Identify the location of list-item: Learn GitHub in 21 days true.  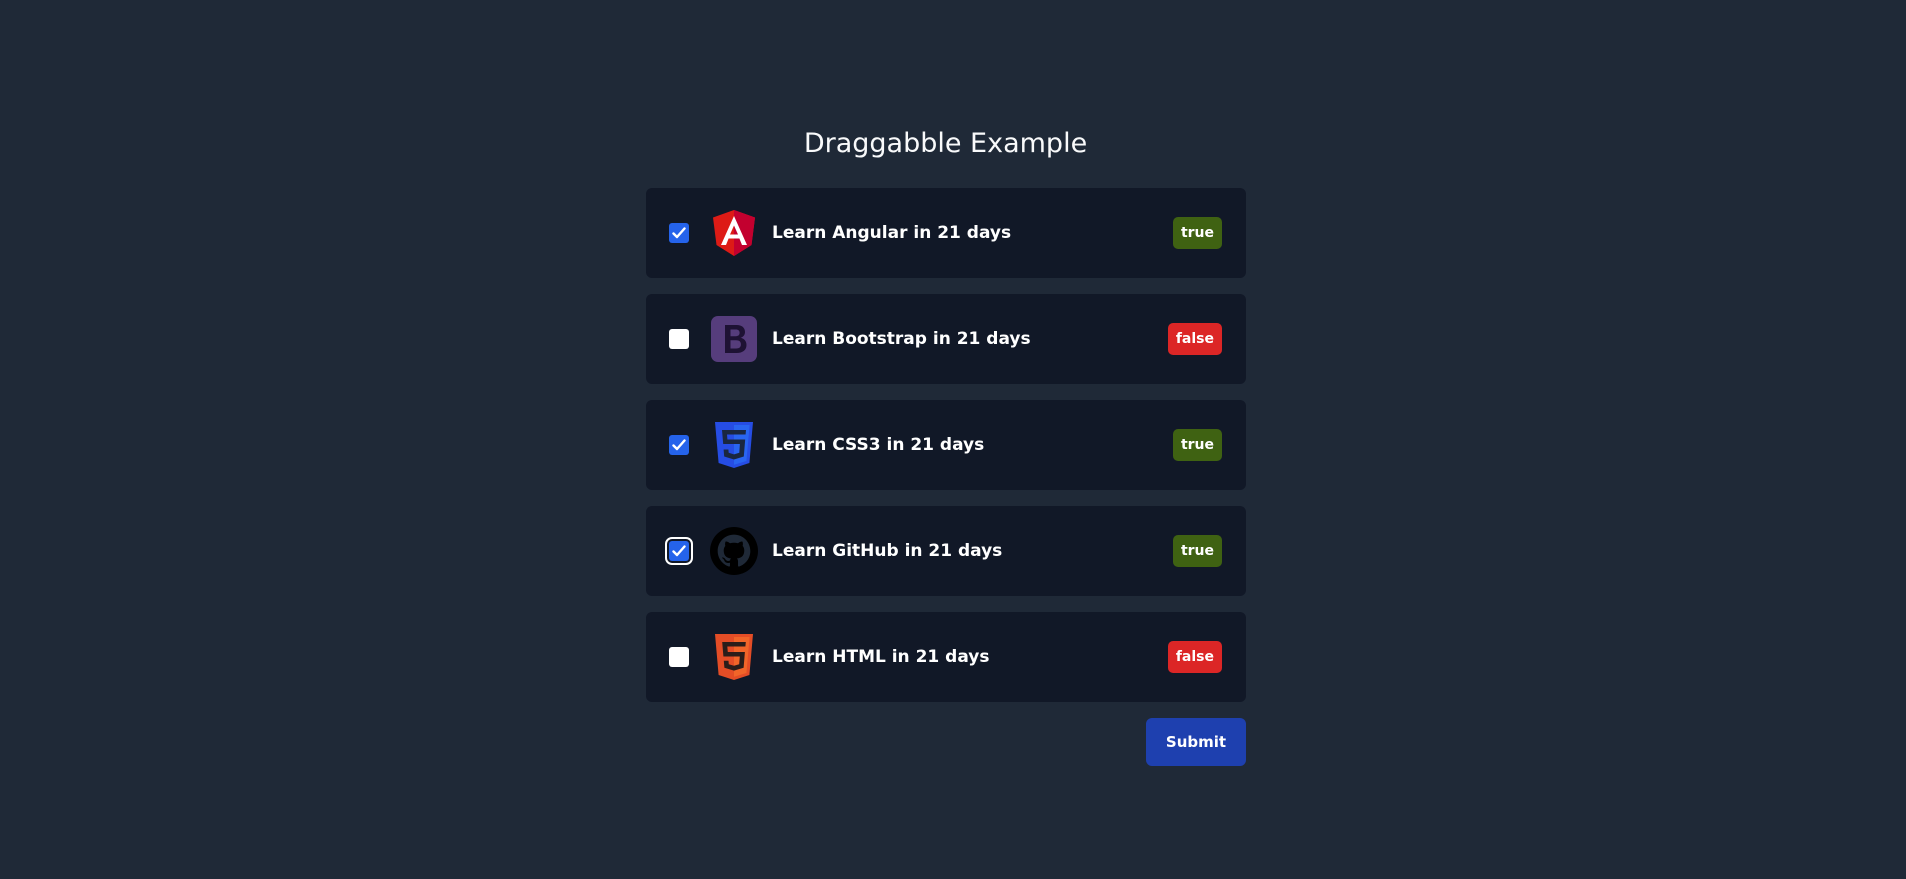
(946, 551).